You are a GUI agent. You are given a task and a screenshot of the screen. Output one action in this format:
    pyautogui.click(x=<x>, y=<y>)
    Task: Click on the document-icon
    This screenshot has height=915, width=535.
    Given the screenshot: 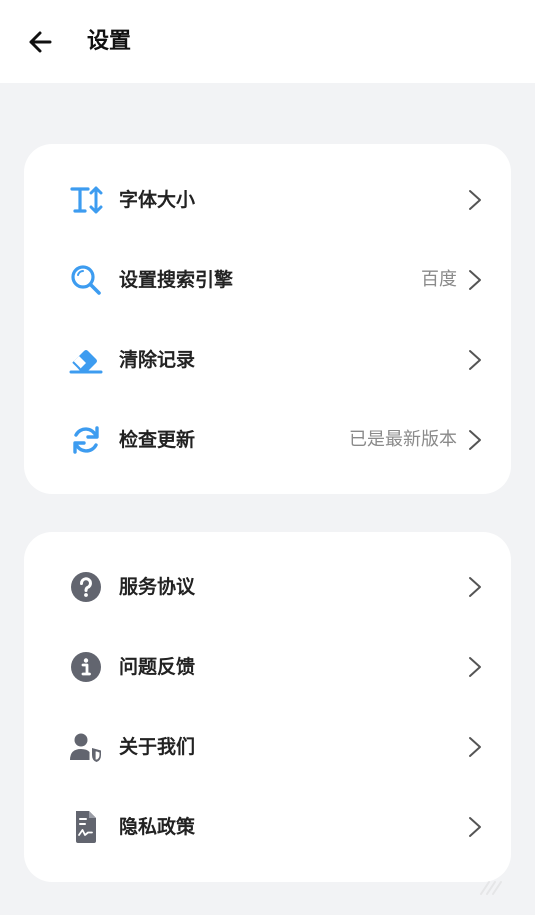 What is the action you would take?
    pyautogui.click(x=86, y=827)
    